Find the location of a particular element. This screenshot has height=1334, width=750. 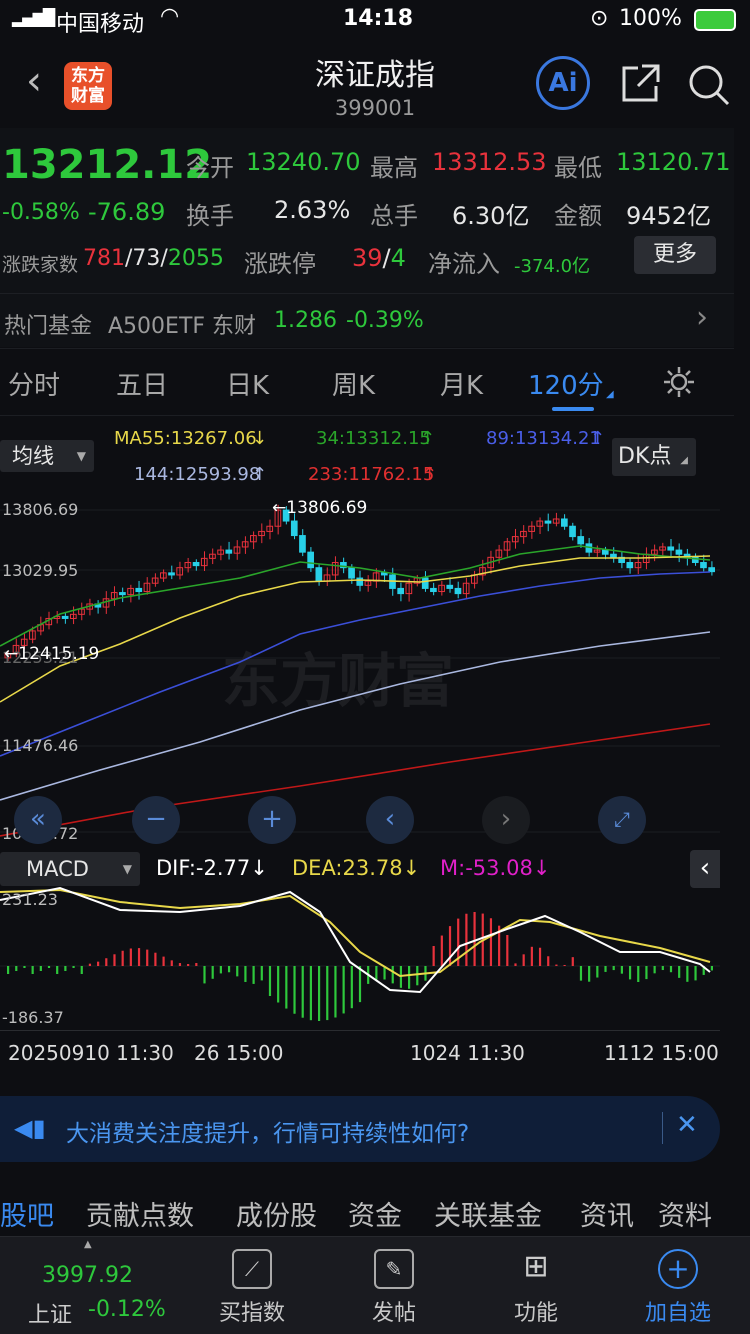

edit-icon: ✎ is located at coordinates (394, 1269).